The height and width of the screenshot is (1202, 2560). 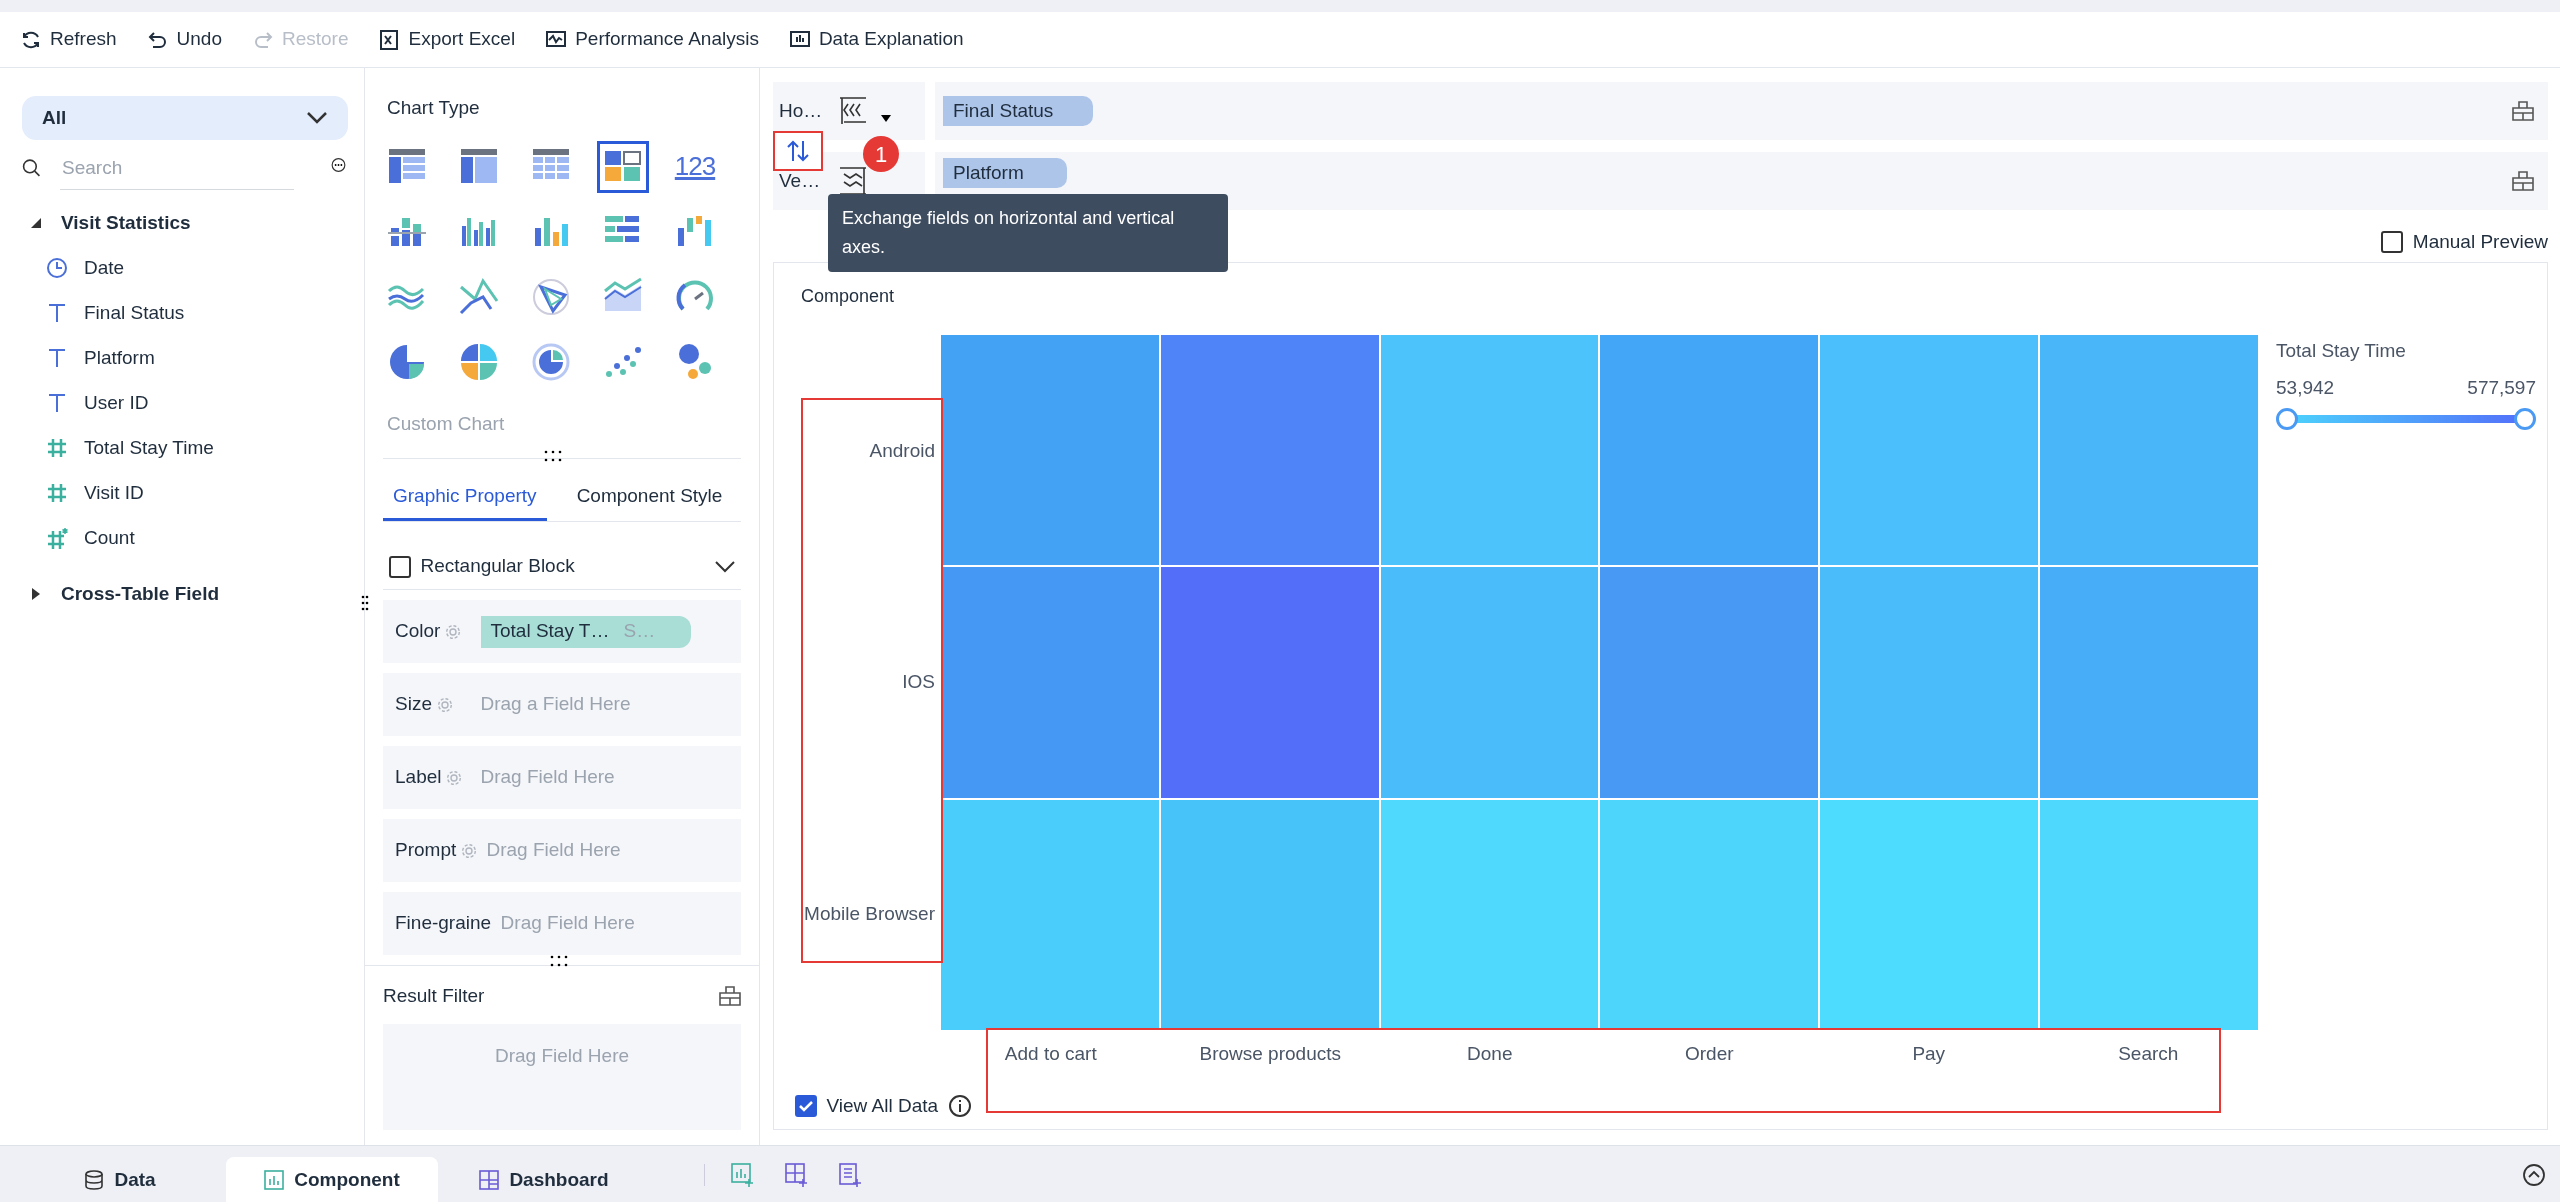 I want to click on swap-arrows-icon, so click(x=798, y=151).